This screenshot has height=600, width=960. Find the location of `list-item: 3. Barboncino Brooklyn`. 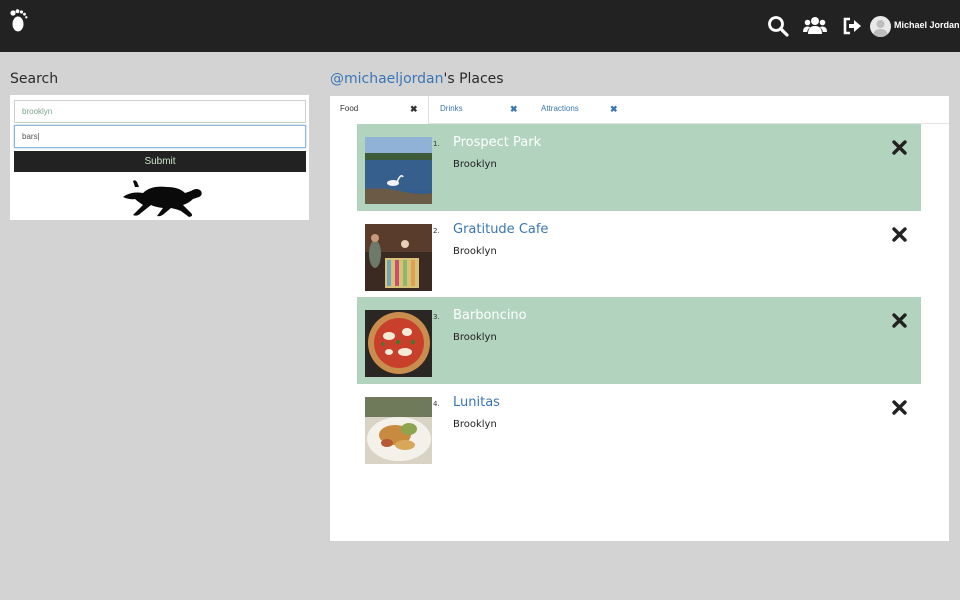

list-item: 3. Barboncino Brooklyn is located at coordinates (639, 340).